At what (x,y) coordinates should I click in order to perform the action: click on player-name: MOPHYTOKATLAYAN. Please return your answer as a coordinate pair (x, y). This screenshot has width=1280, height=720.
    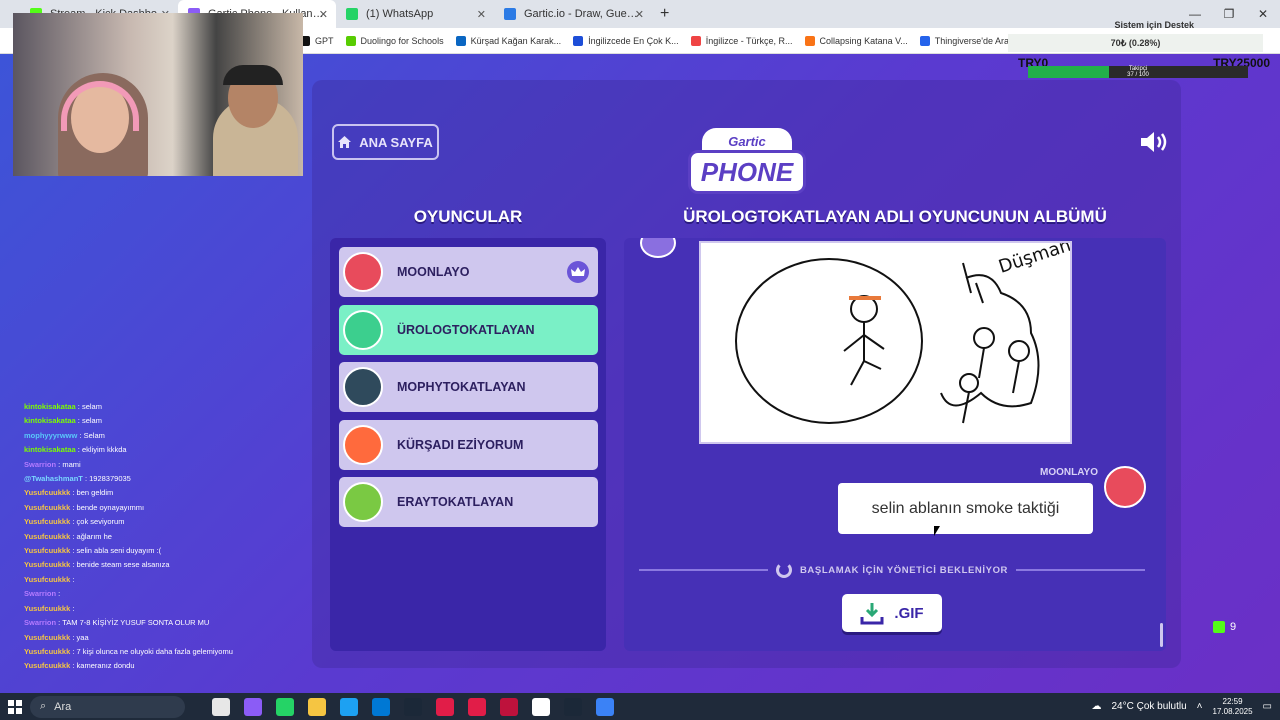
    Looking at the image, I should click on (461, 387).